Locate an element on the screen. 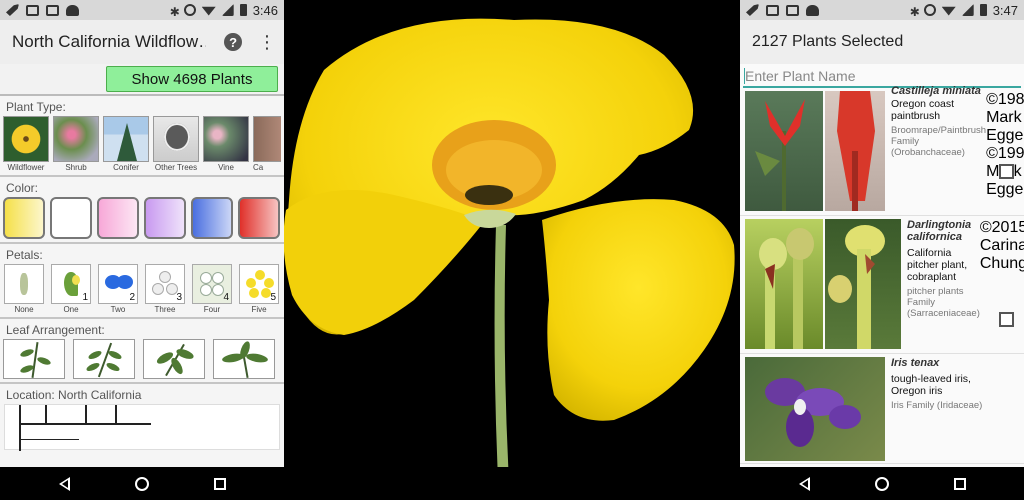 This screenshot has width=1024, height=500. scientific-name: Darlingtonia californica is located at coordinates (939, 231).